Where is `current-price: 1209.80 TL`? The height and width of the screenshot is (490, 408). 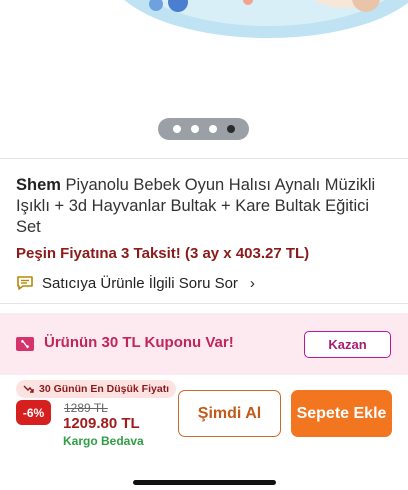 current-price: 1209.80 TL is located at coordinates (101, 423).